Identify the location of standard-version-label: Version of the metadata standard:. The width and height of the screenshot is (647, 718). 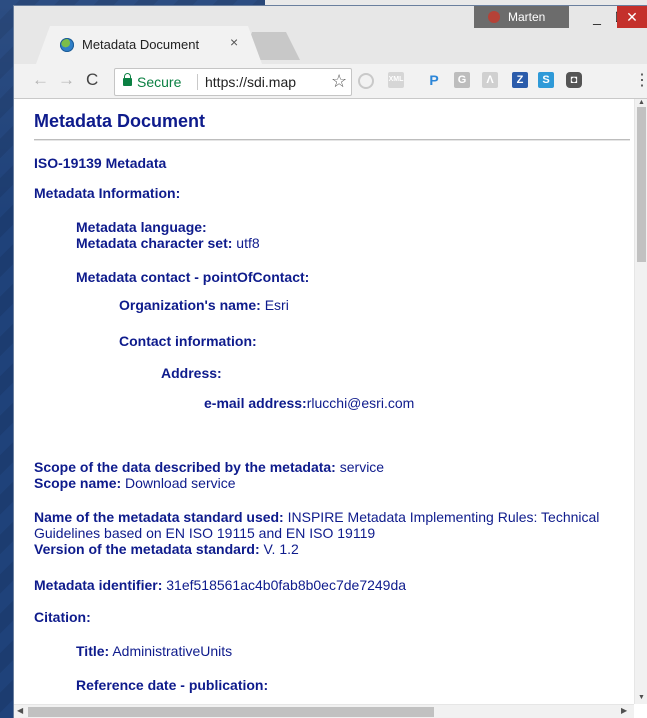
(147, 549).